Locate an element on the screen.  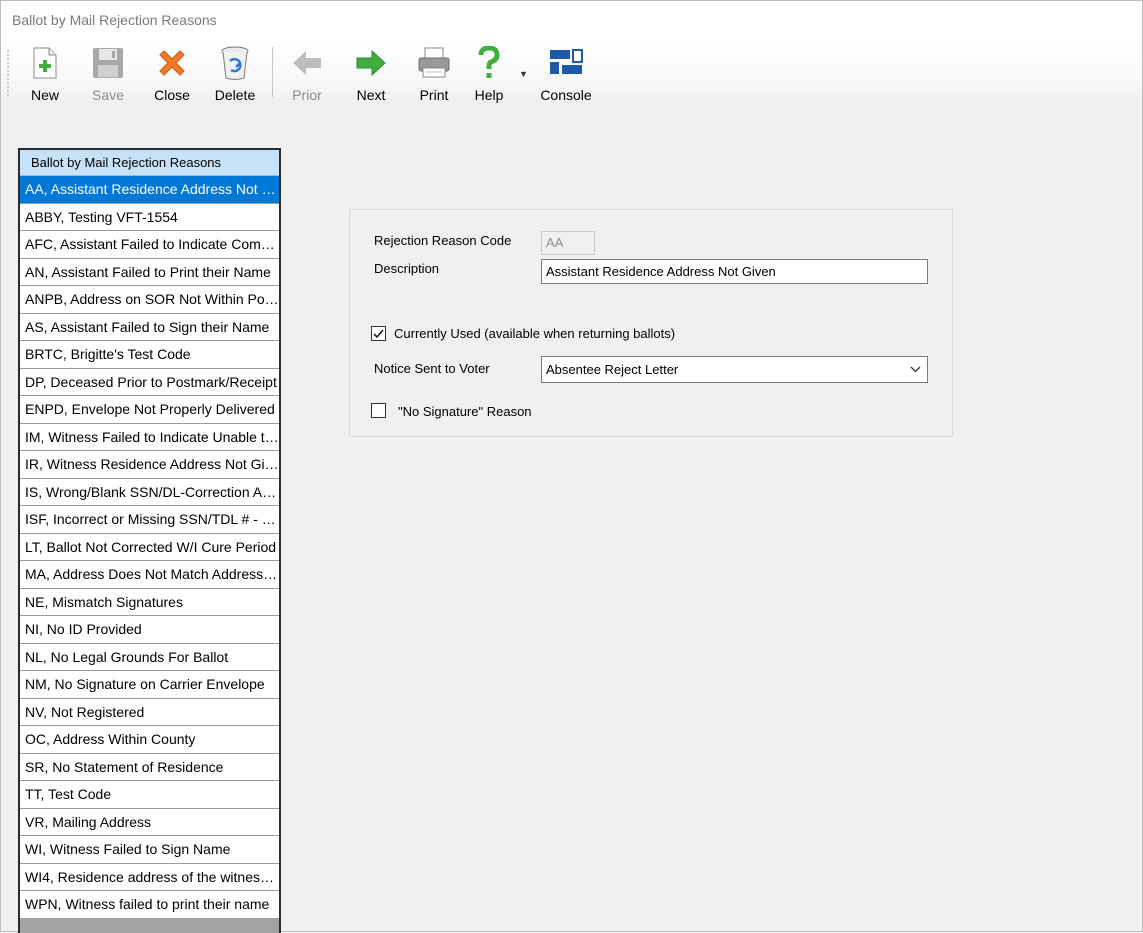
arrow-left-icon is located at coordinates (307, 63).